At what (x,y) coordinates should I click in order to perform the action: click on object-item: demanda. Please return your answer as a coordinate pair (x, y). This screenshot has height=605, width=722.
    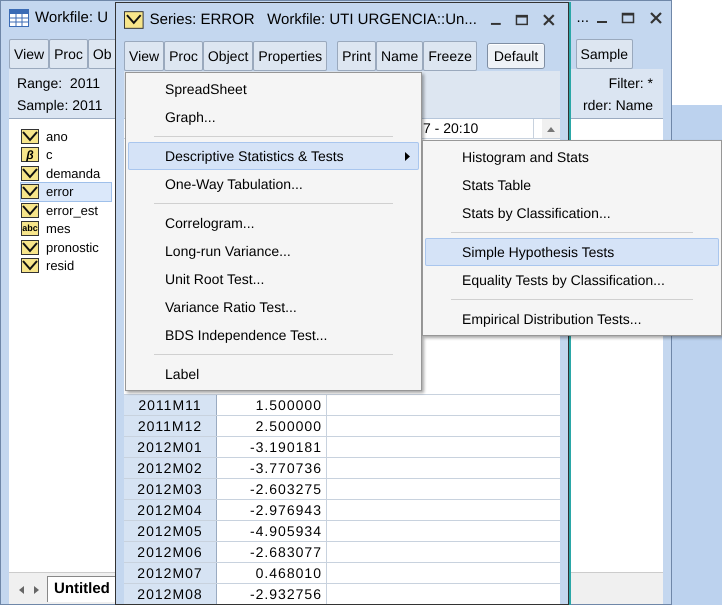
    Looking at the image, I should click on (66, 173).